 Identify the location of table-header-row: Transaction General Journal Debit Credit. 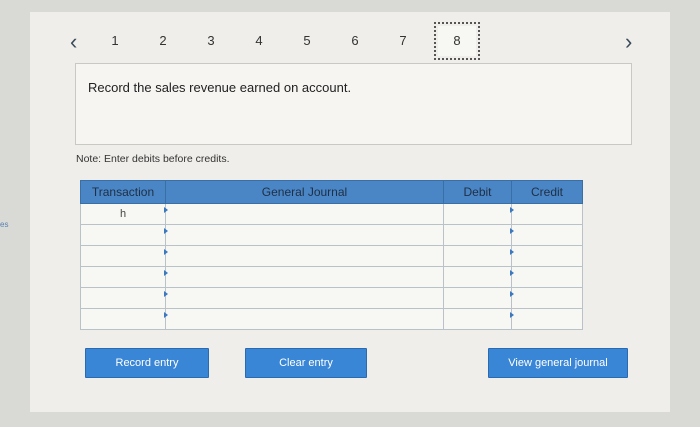
(331, 192).